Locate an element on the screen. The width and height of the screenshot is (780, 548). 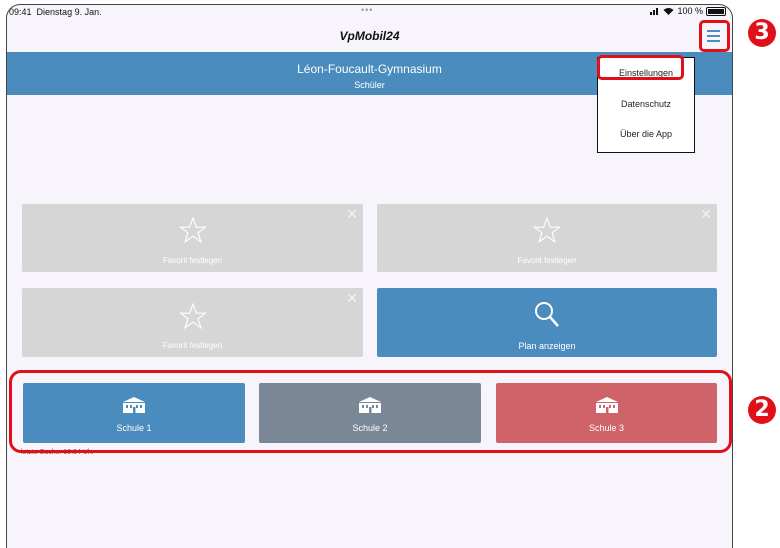
status-indicators: 100 % is located at coordinates (688, 11).